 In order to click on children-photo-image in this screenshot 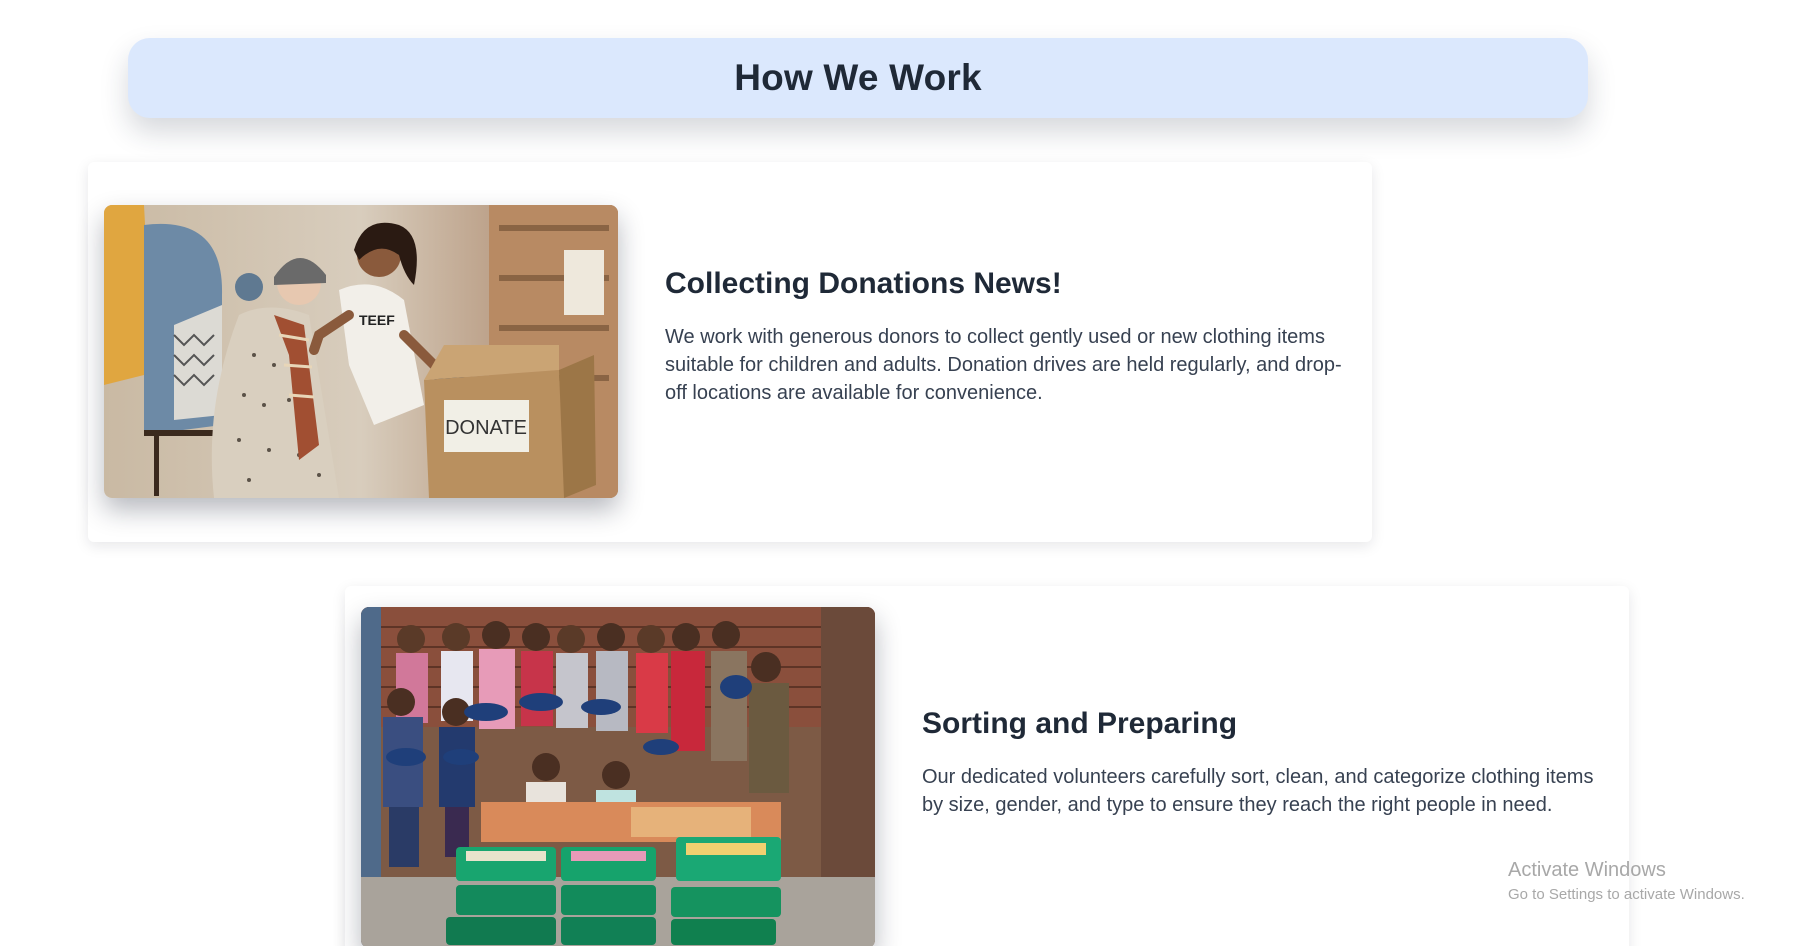, I will do `click(618, 776)`.